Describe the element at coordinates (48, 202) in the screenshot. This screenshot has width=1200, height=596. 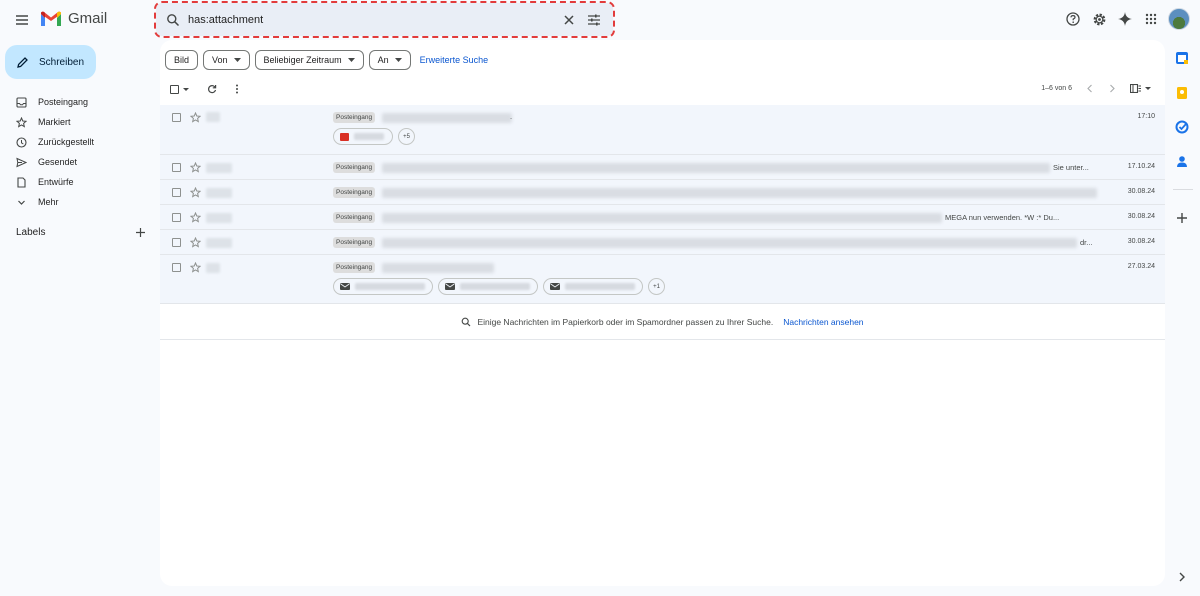
I see `sidebar-item-label: Mehr` at that location.